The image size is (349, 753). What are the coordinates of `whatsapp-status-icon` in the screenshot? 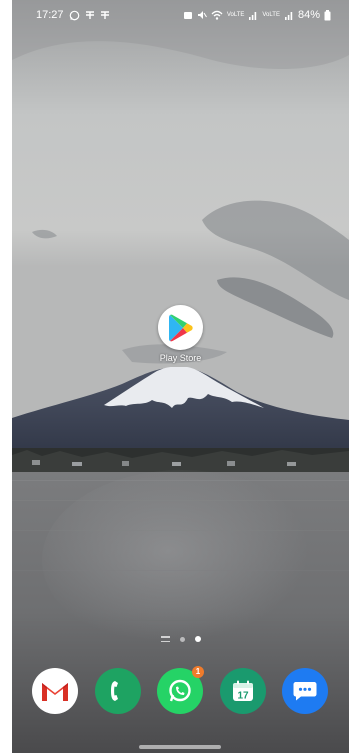 It's located at (74, 15).